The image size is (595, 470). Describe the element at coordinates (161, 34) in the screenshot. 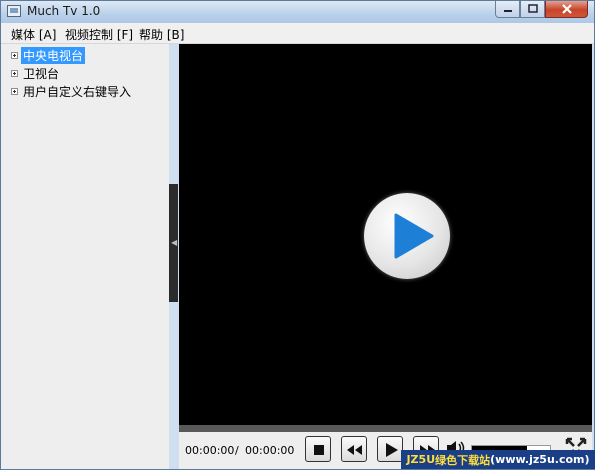

I see `menu-help: 帮助 [B]` at that location.